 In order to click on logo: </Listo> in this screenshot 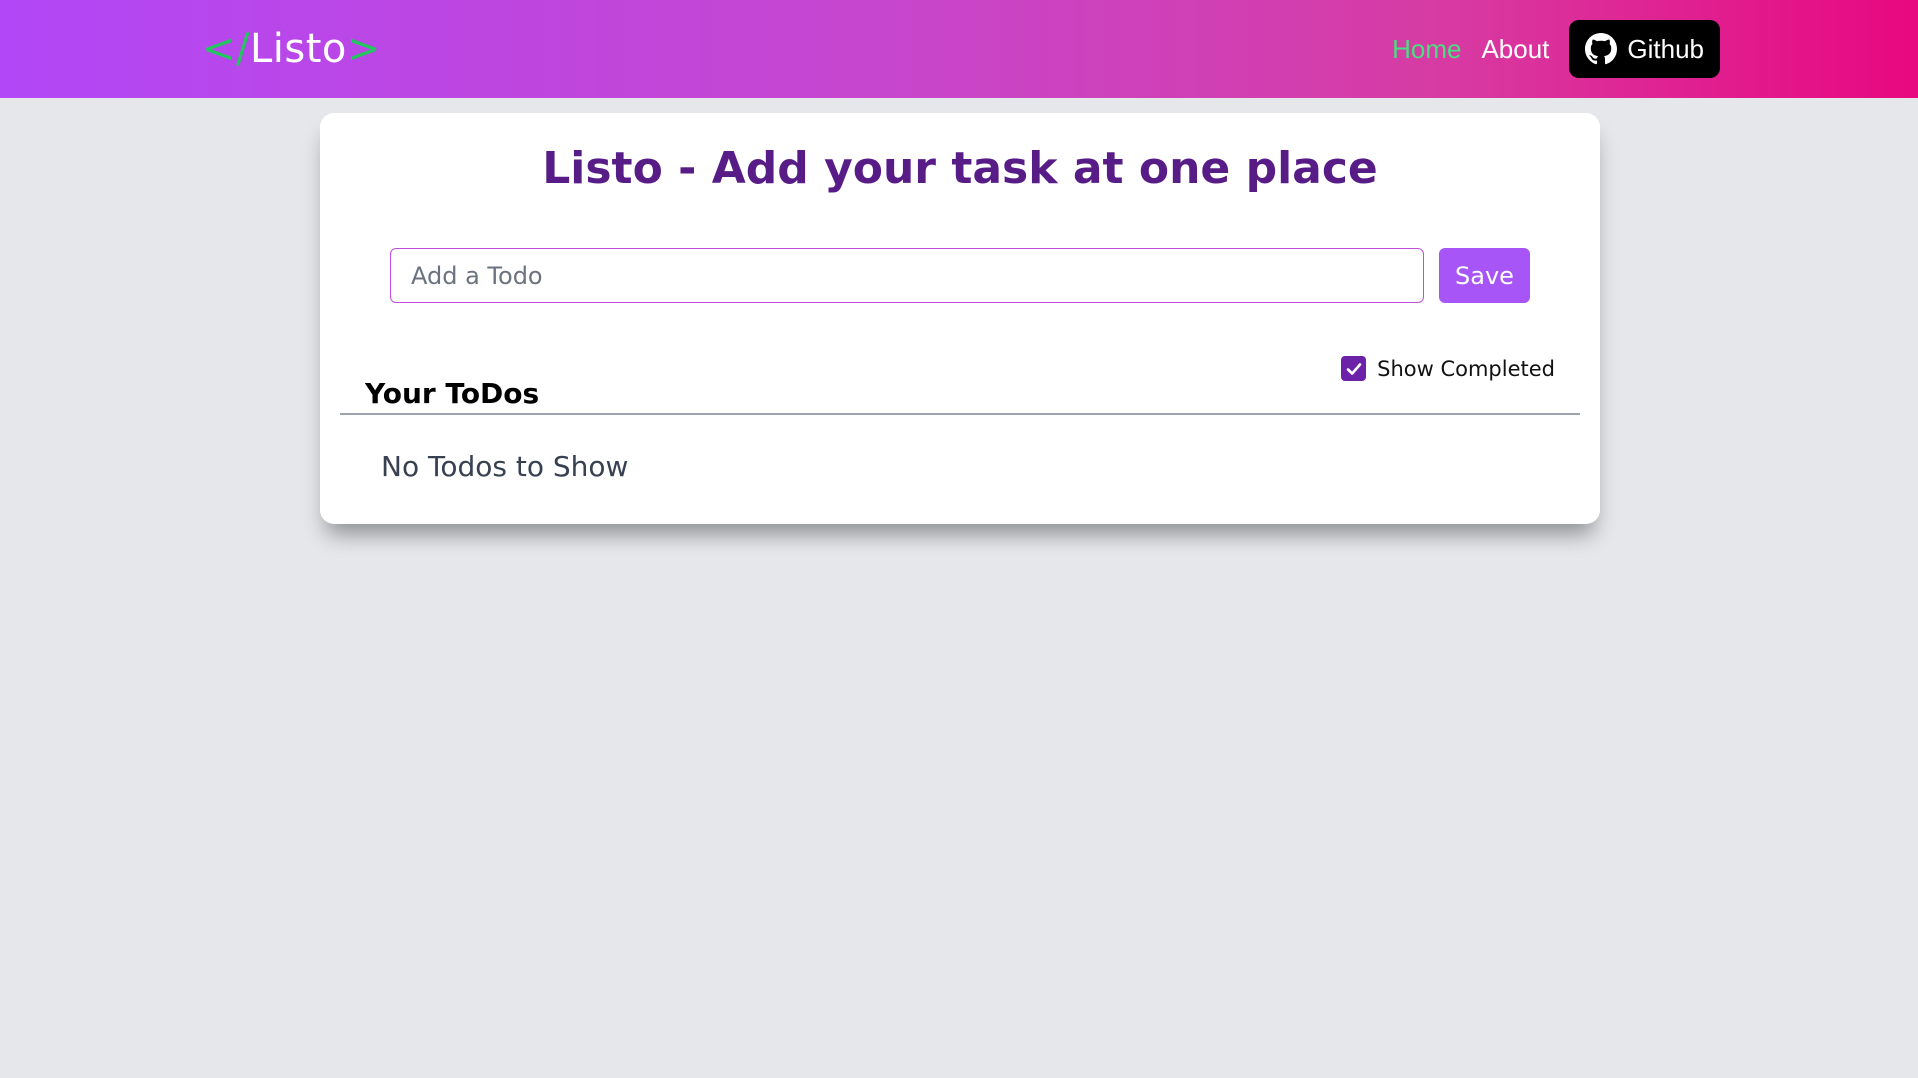, I will do `click(291, 49)`.